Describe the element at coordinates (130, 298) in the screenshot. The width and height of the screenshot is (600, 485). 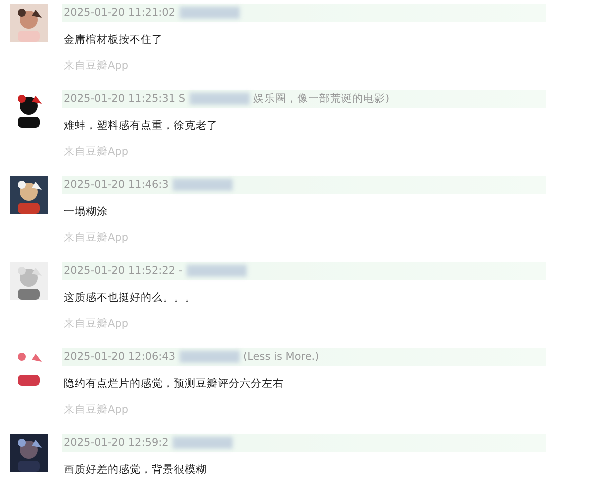
I see `comment-text: 这质感不也挺好的么。。。` at that location.